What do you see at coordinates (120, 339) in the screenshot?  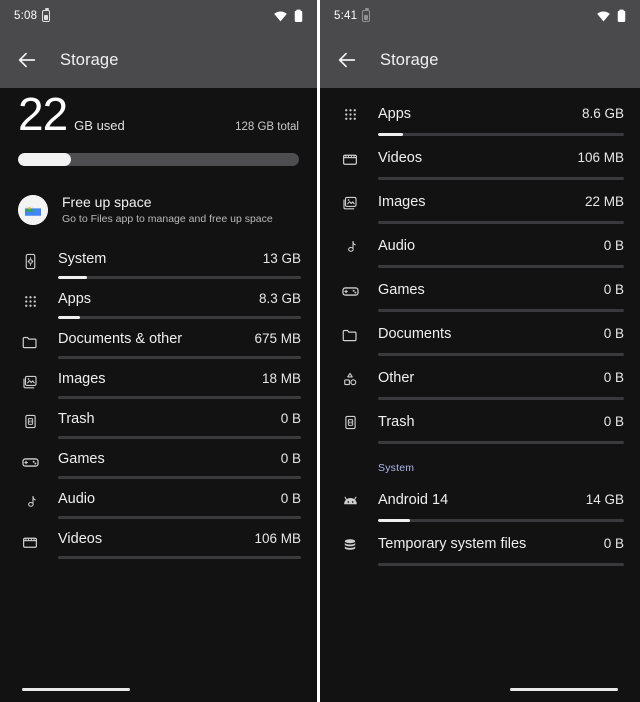 I see `storage-category-label: Documents & other` at bounding box center [120, 339].